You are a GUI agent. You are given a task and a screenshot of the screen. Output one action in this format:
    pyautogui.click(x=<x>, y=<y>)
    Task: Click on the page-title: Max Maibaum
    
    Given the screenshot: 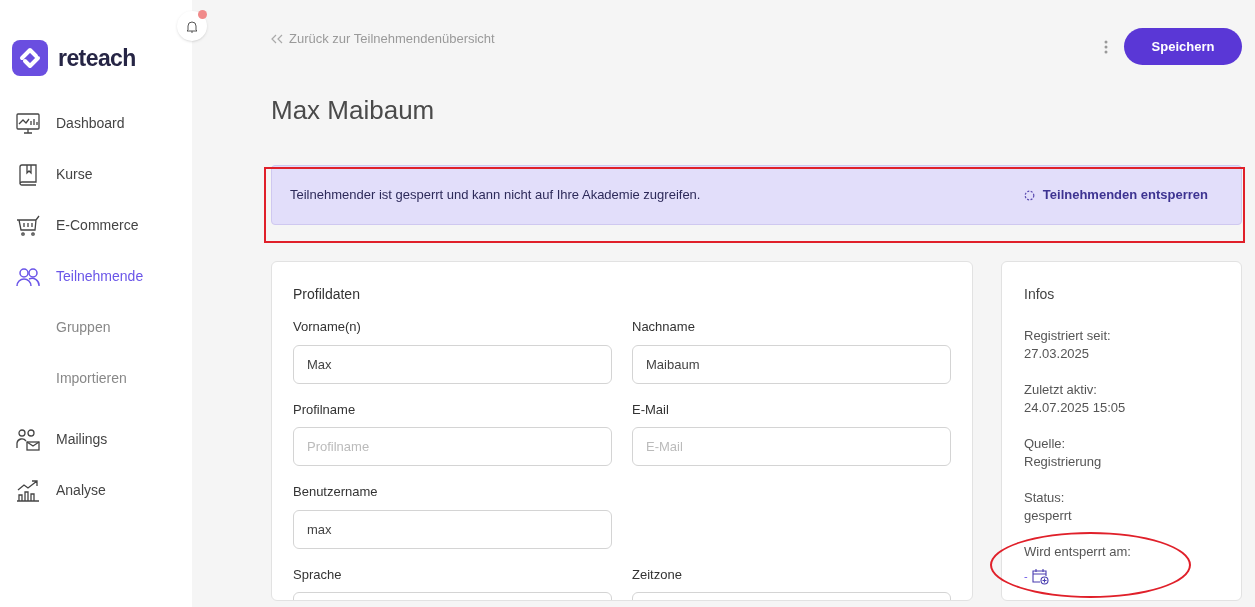 What is the action you would take?
    pyautogui.click(x=353, y=110)
    